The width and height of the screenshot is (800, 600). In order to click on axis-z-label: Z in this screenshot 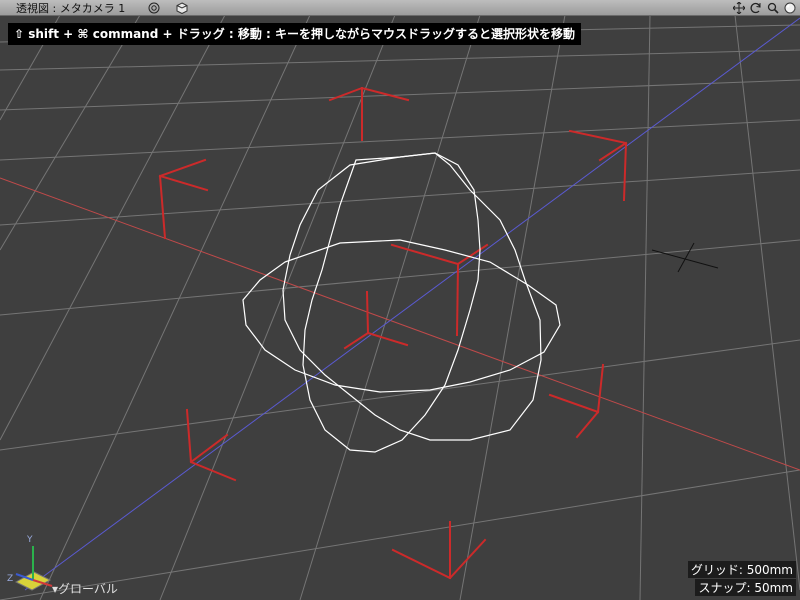, I will do `click(10, 579)`.